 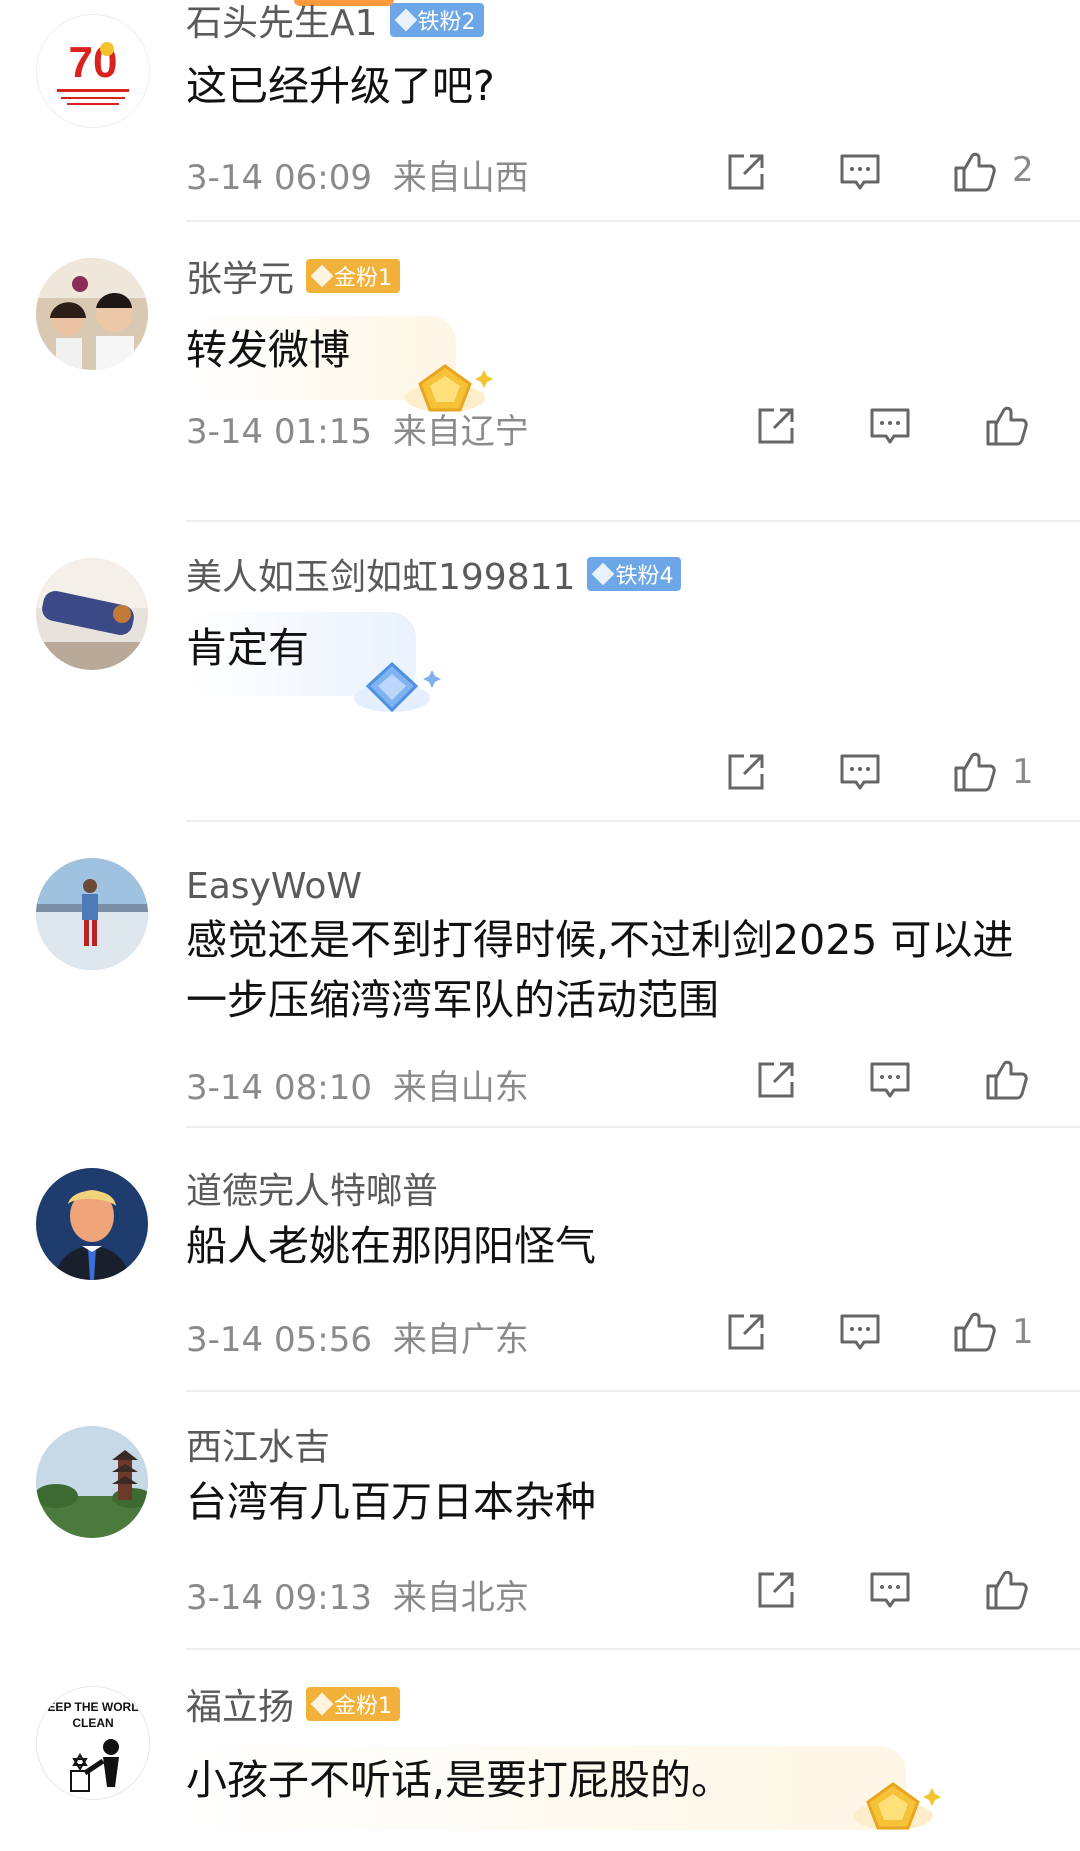 I want to click on comment-meta: 3-14 09:13 来自北京, so click(x=357, y=1594).